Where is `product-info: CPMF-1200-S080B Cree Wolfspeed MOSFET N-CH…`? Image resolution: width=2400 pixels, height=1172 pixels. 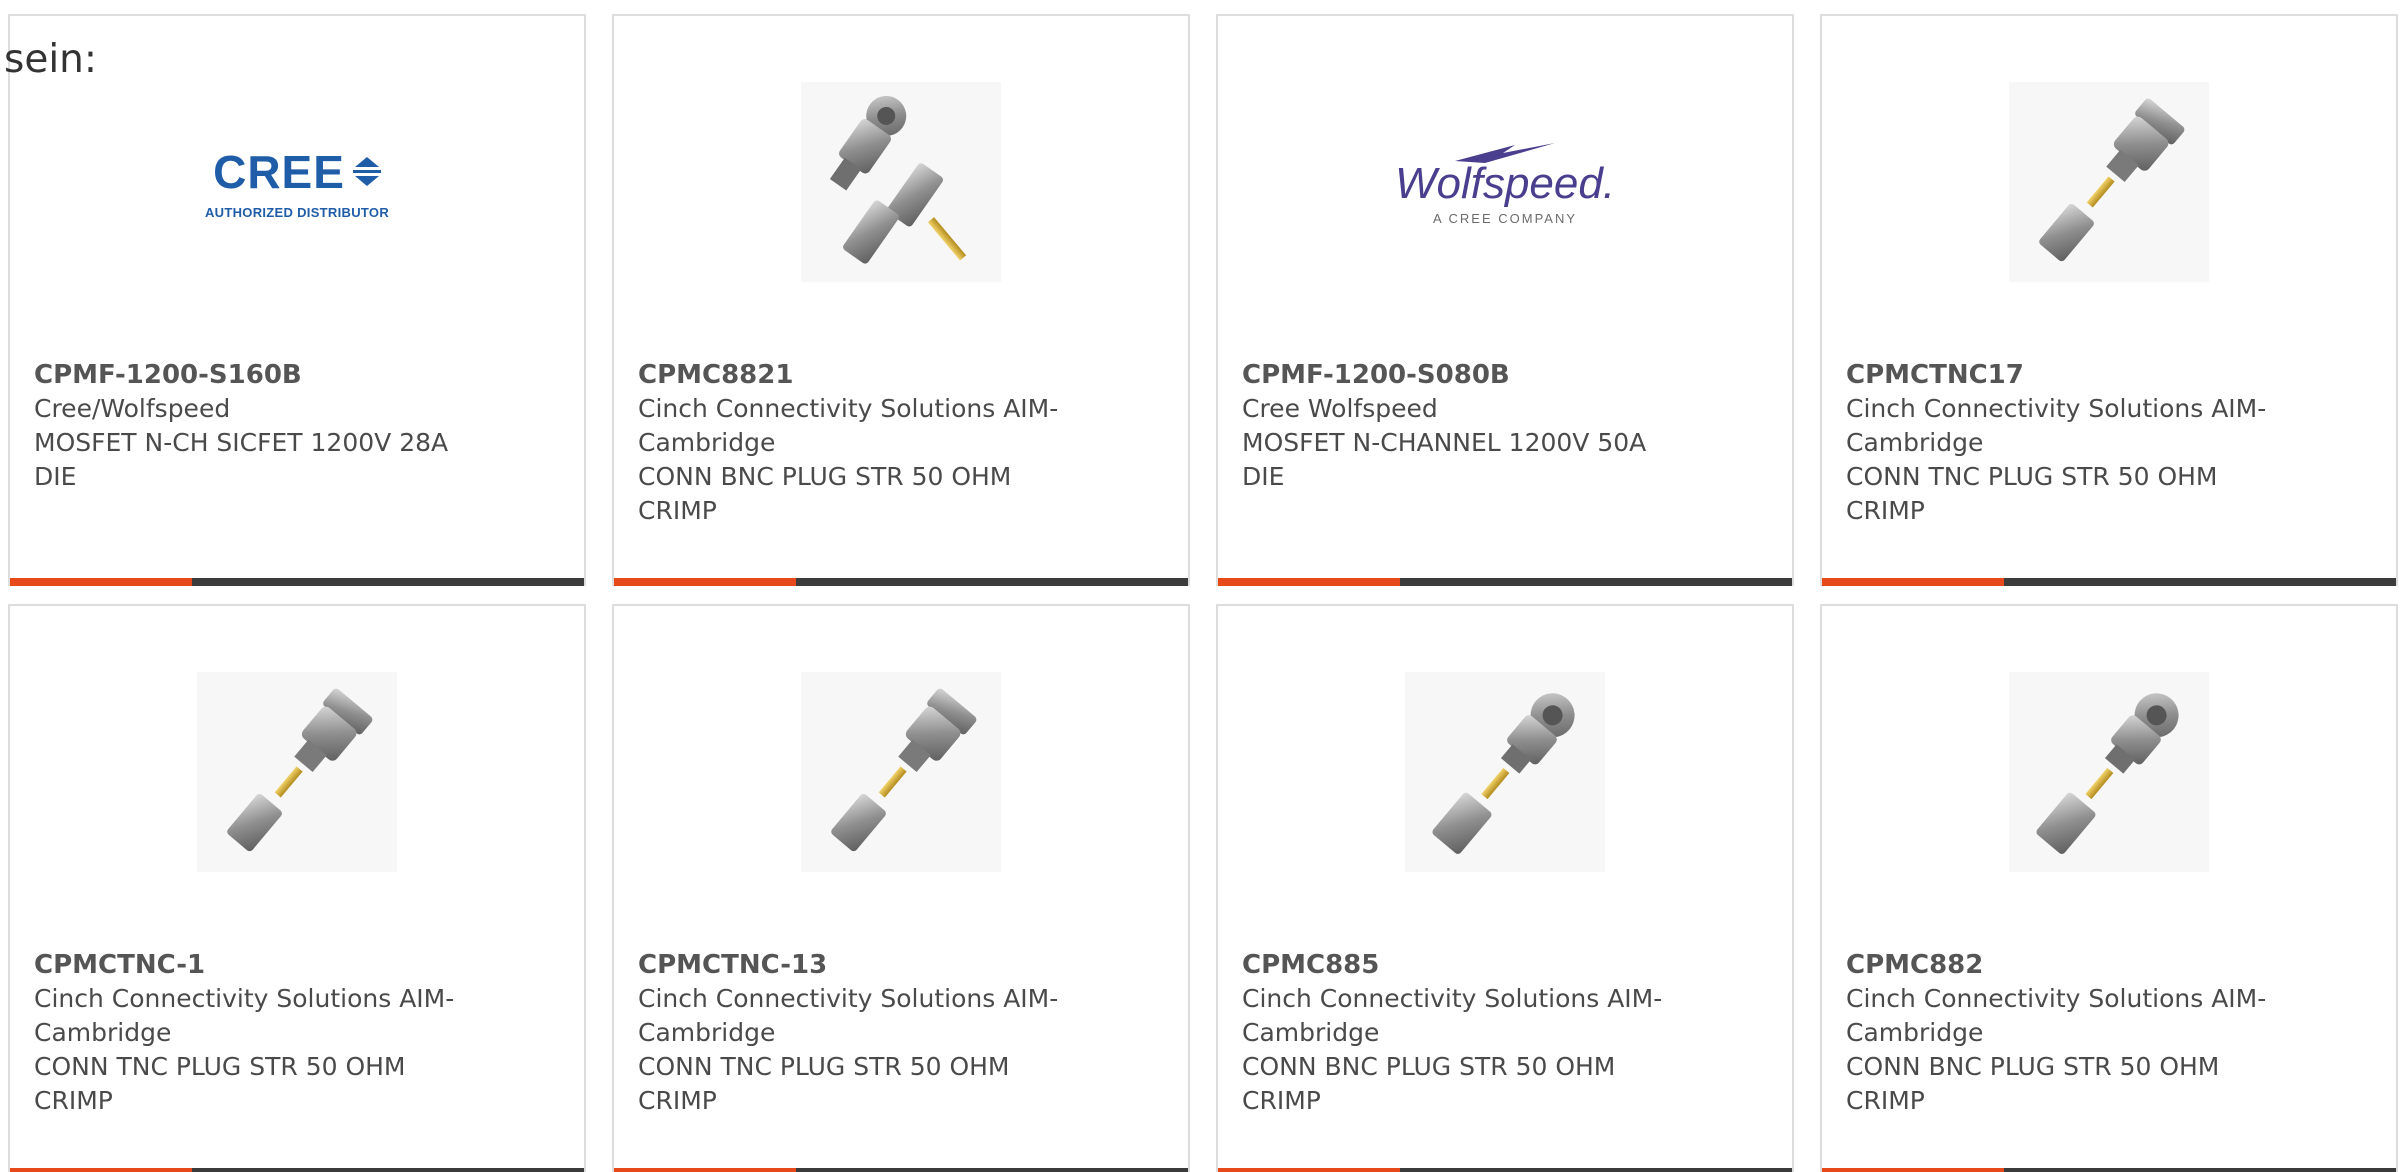 product-info: CPMF-1200-S080B Cree Wolfspeed MOSFET N-CH… is located at coordinates (1467, 426).